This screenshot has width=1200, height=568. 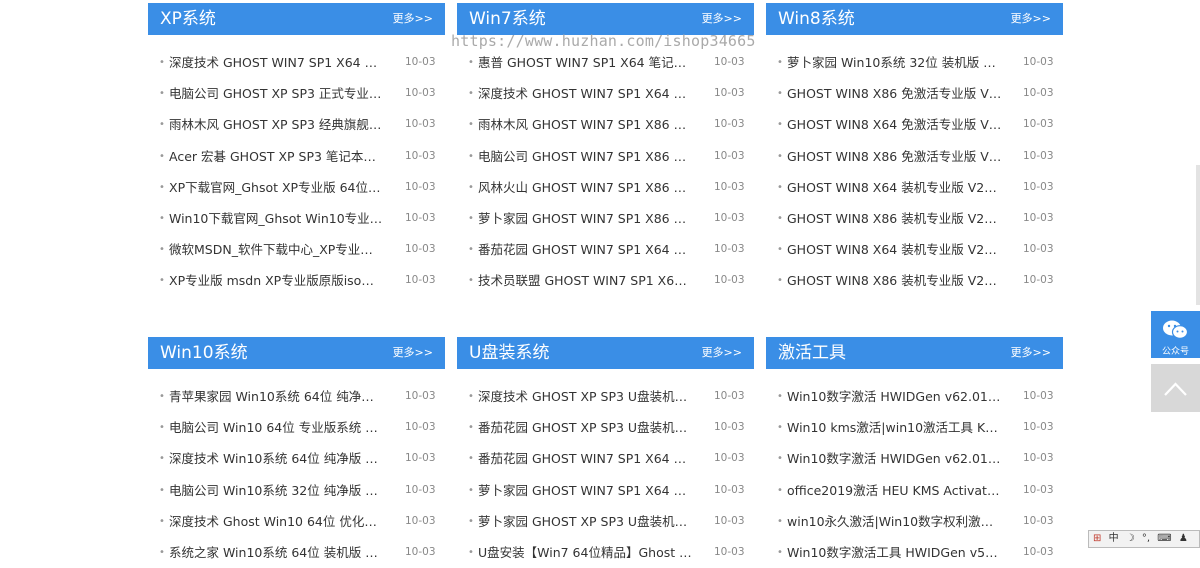 I want to click on list-item: • 雨林木风 GHOST WIN7 SP1 X86 经典... 10-03, so click(x=605, y=124).